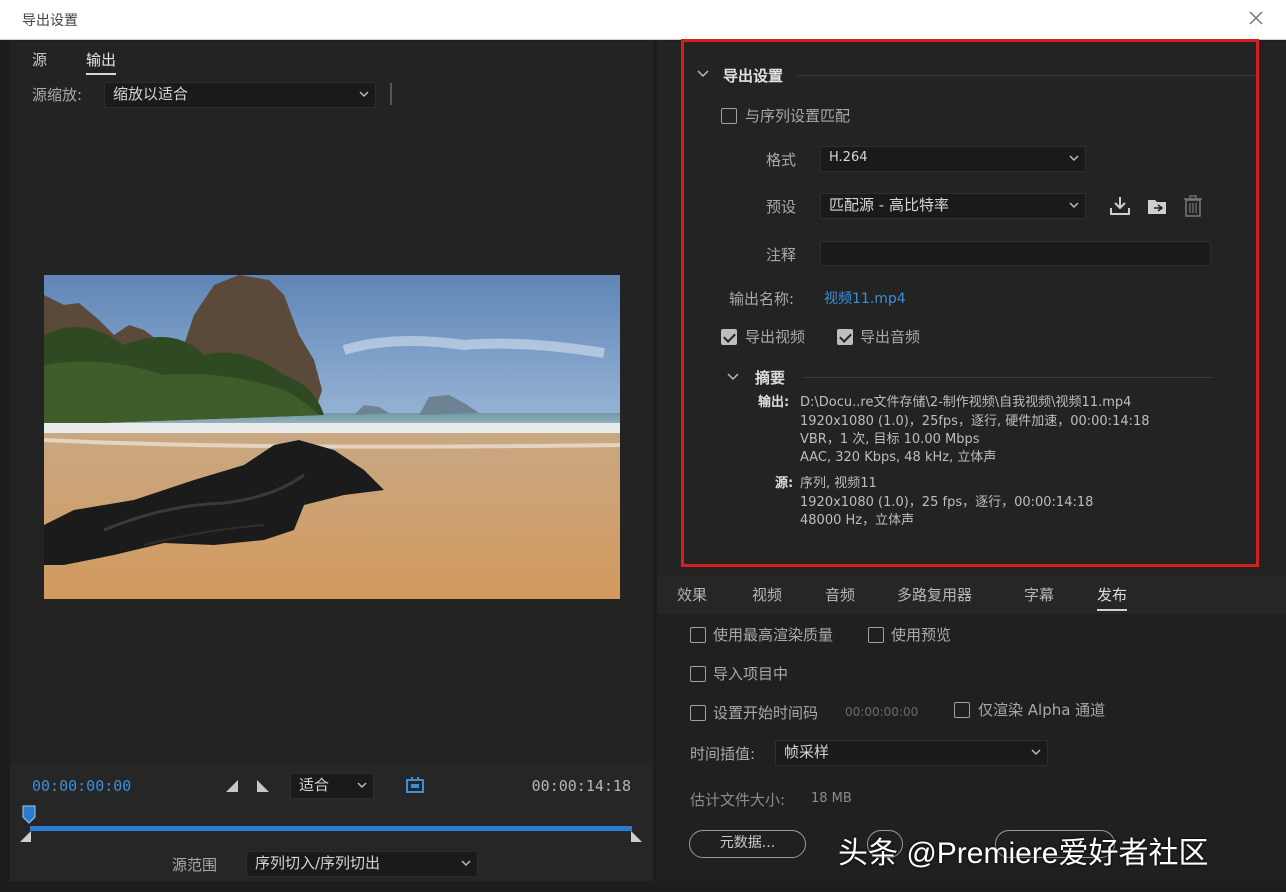 Image resolution: width=1286 pixels, height=892 pixels. I want to click on preview-tabs: 源 输出, so click(331, 60).